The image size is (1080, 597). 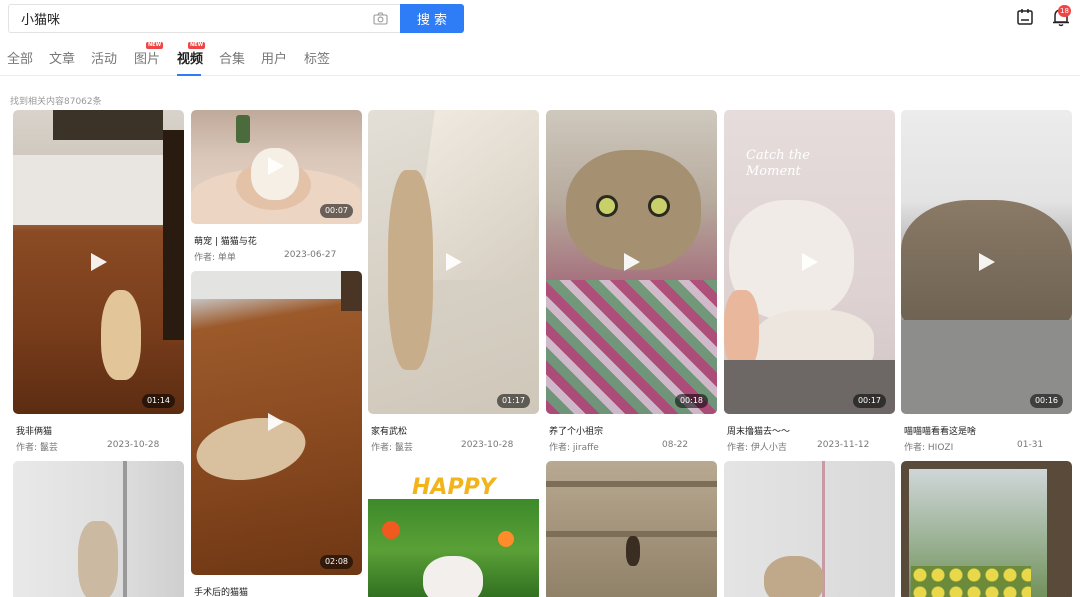 I want to click on video-date: 08-22, so click(x=675, y=445).